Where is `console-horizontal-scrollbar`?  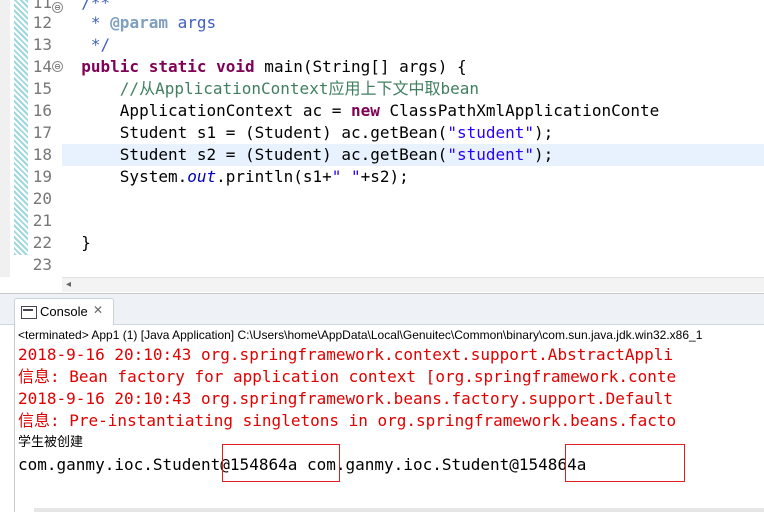 console-horizontal-scrollbar is located at coordinates (399, 510).